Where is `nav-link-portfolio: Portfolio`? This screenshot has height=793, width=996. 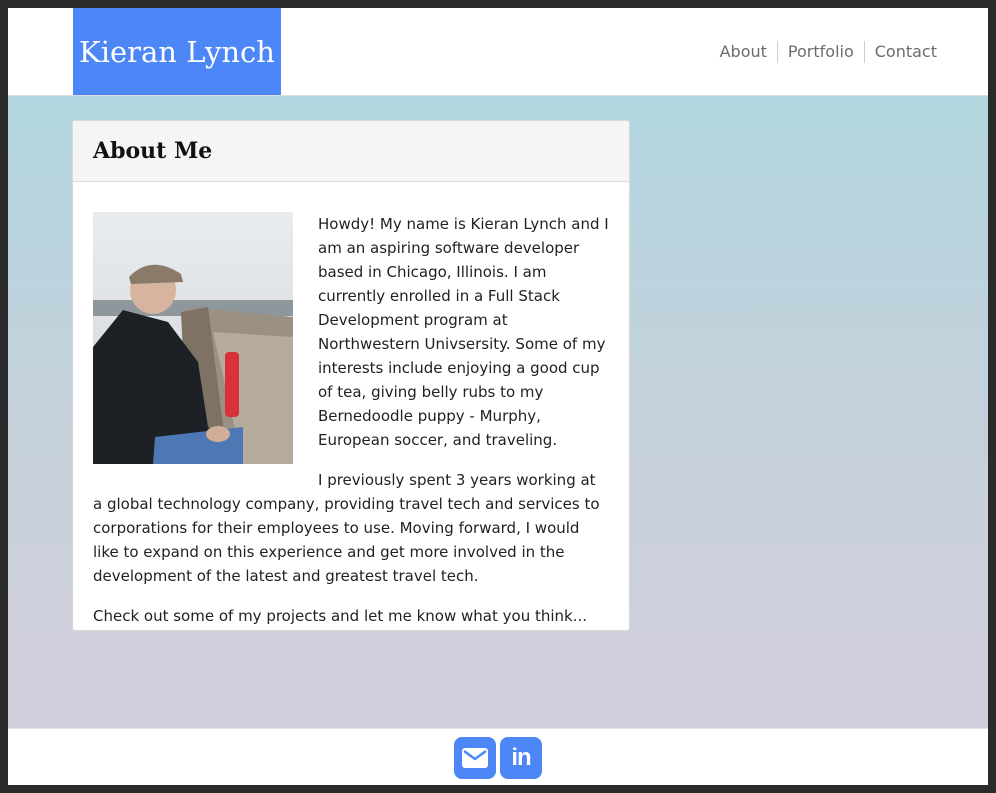
nav-link-portfolio: Portfolio is located at coordinates (820, 52).